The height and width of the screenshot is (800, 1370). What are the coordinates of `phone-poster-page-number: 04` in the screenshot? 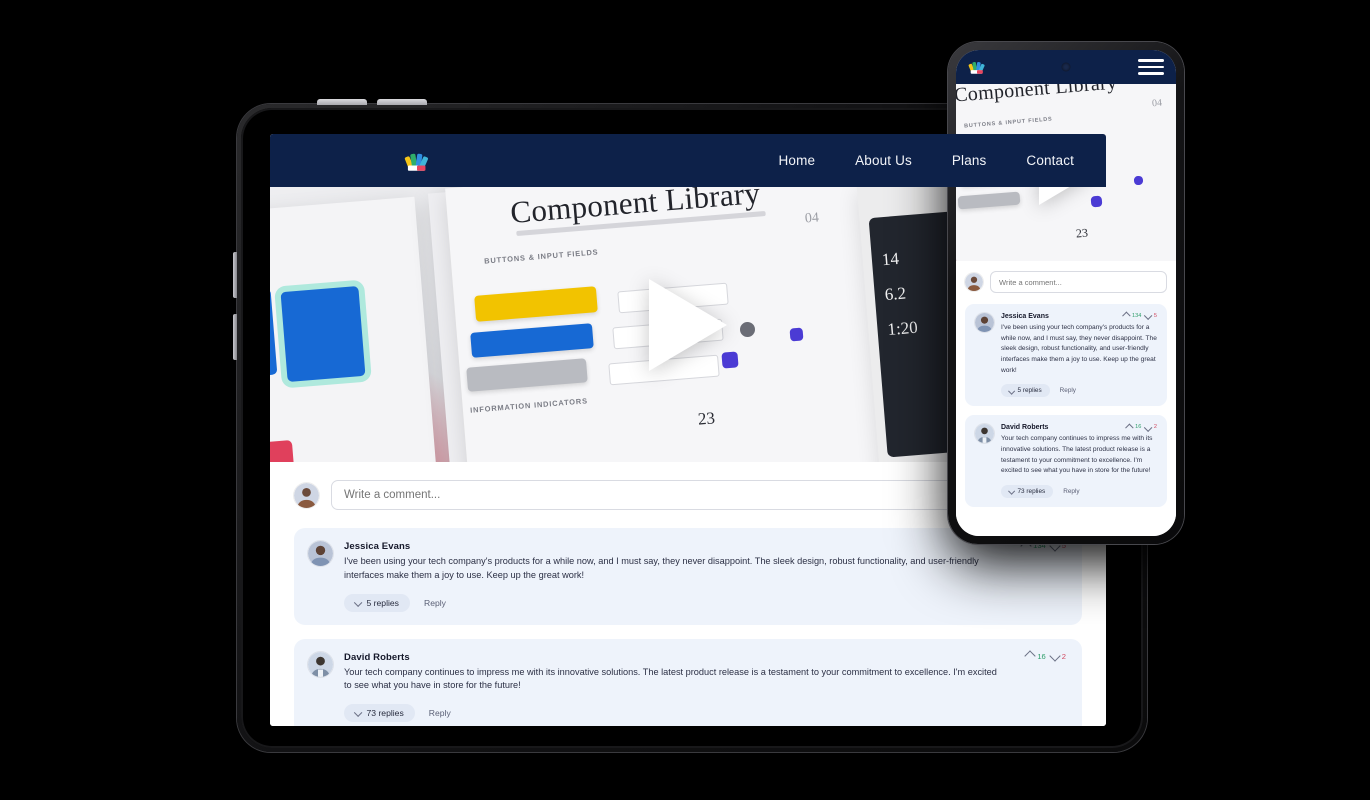 It's located at (1157, 103).